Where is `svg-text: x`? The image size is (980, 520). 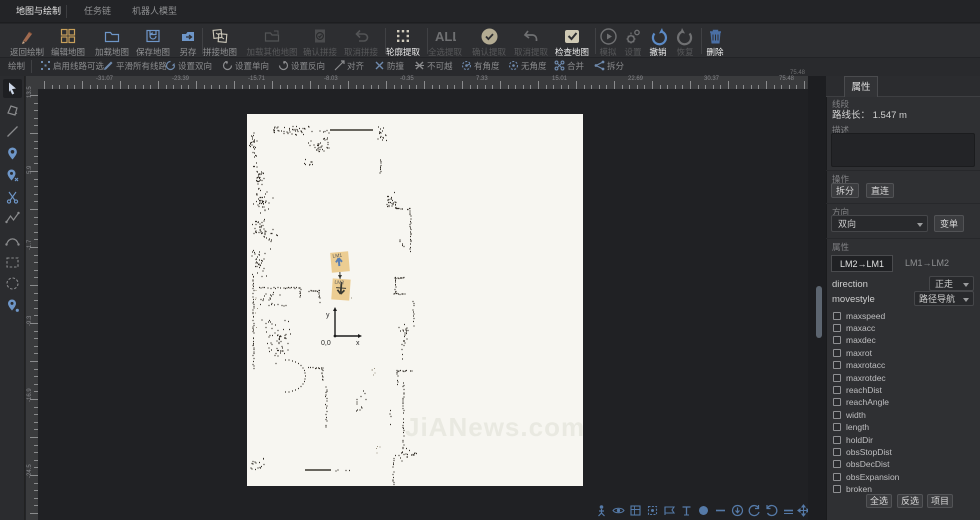
svg-text: x is located at coordinates (358, 343).